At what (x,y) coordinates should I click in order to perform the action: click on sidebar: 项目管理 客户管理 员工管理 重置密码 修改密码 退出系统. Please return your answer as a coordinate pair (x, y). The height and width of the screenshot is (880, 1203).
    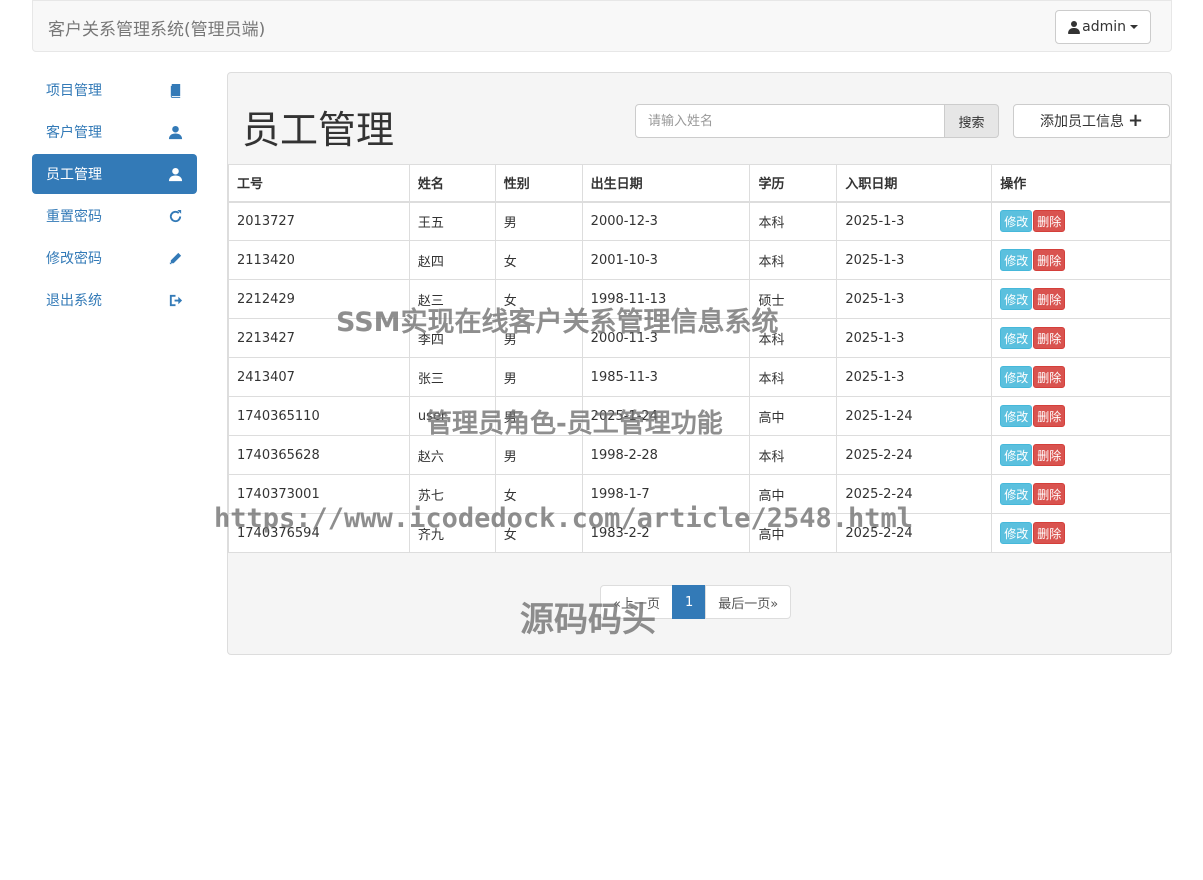
    Looking at the image, I should click on (114, 196).